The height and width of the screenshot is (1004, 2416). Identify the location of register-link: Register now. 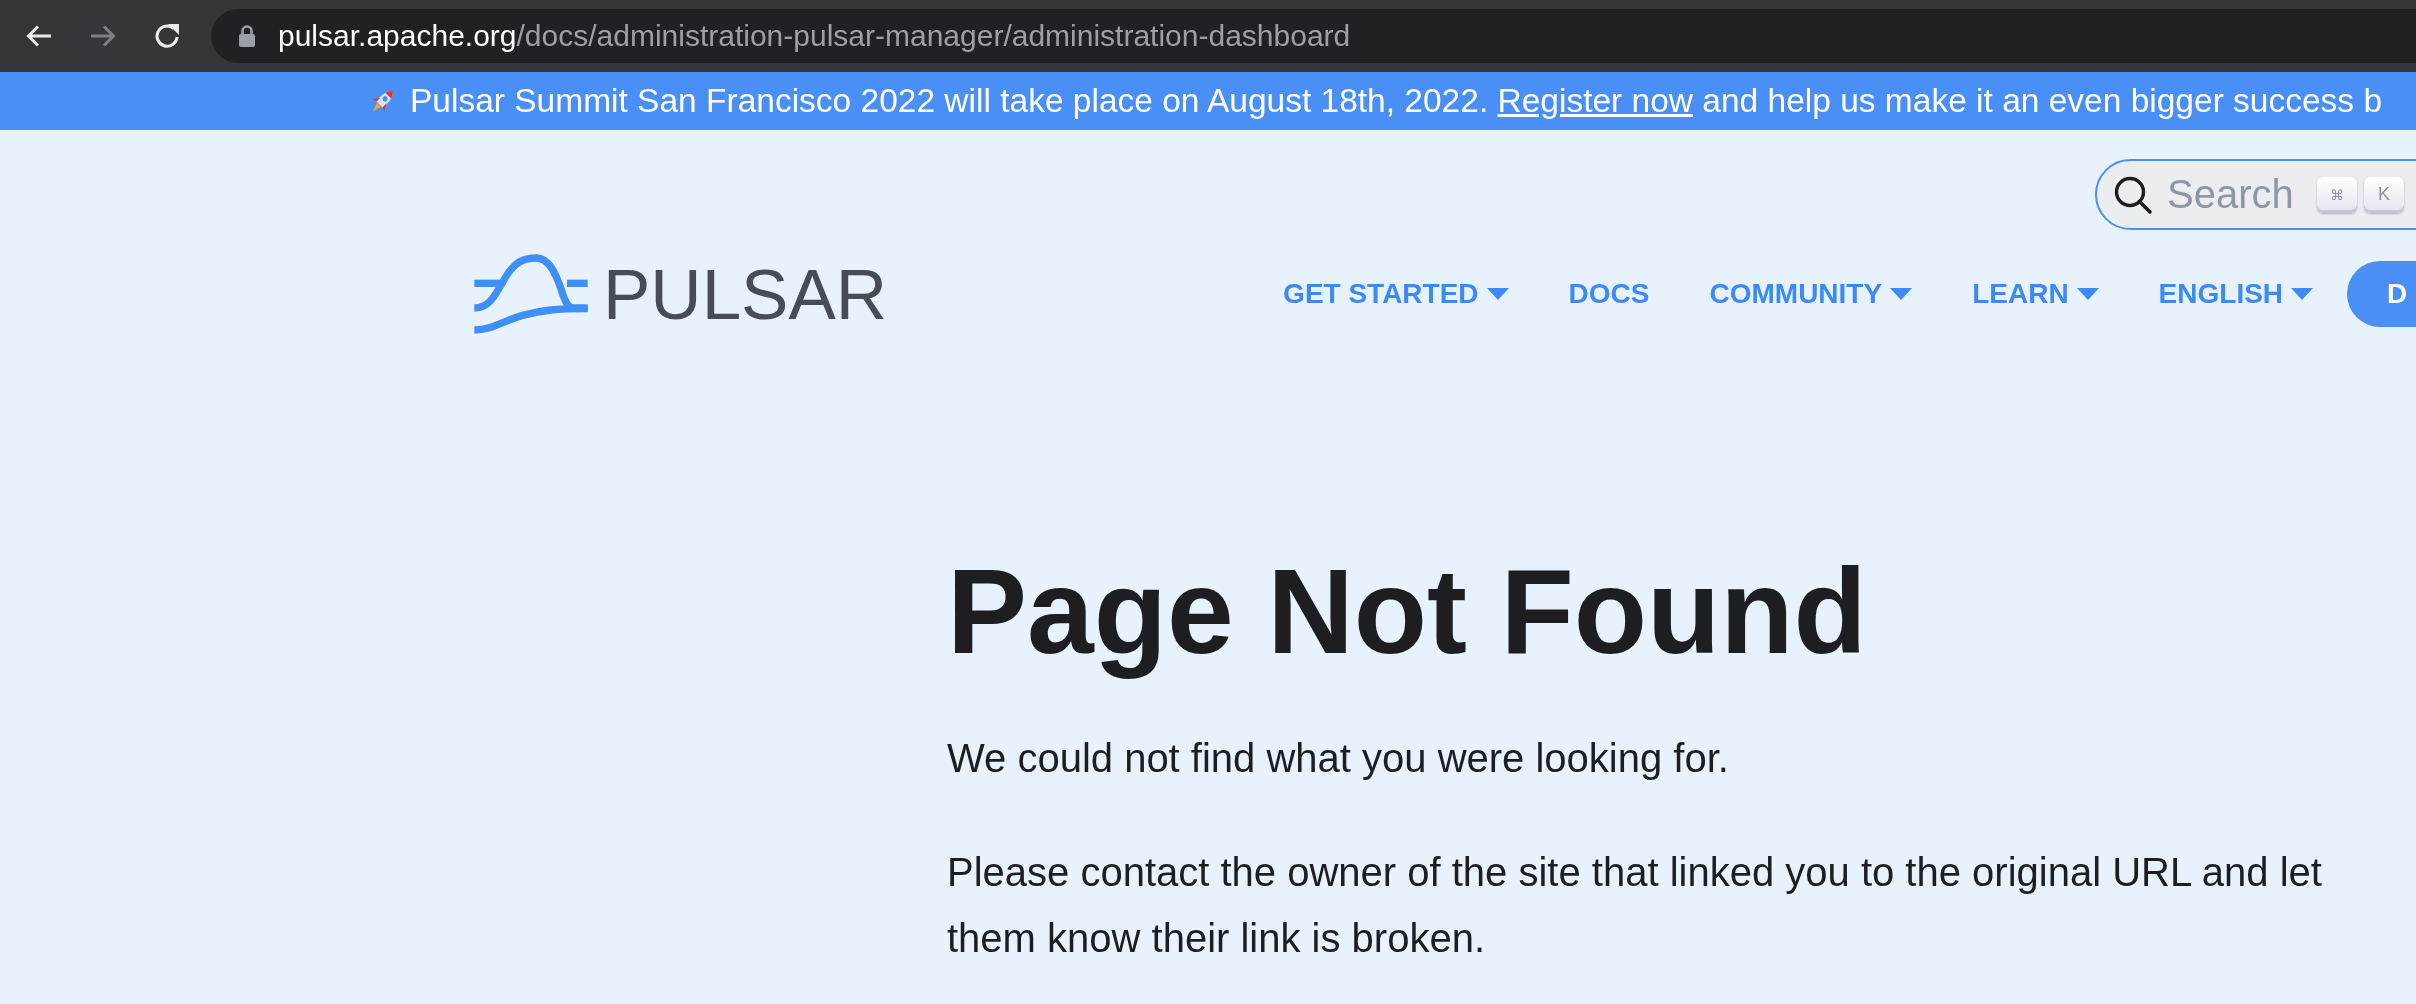
(1595, 100).